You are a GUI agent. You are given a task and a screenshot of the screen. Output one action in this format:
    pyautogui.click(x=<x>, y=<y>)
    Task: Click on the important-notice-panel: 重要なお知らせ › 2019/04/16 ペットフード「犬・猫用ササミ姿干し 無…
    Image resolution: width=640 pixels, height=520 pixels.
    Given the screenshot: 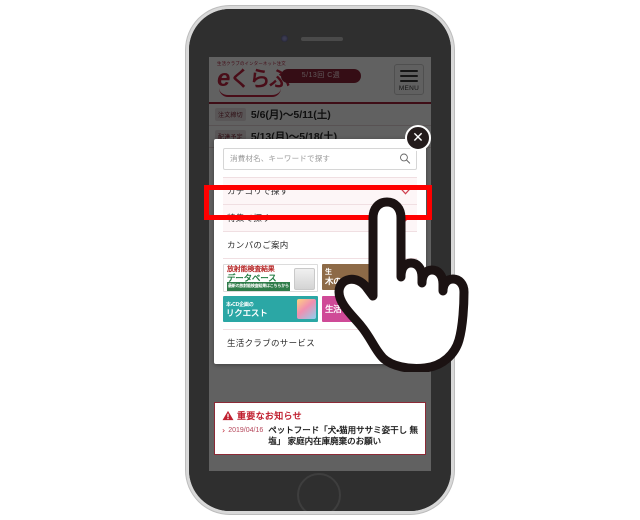 What is the action you would take?
    pyautogui.click(x=320, y=428)
    